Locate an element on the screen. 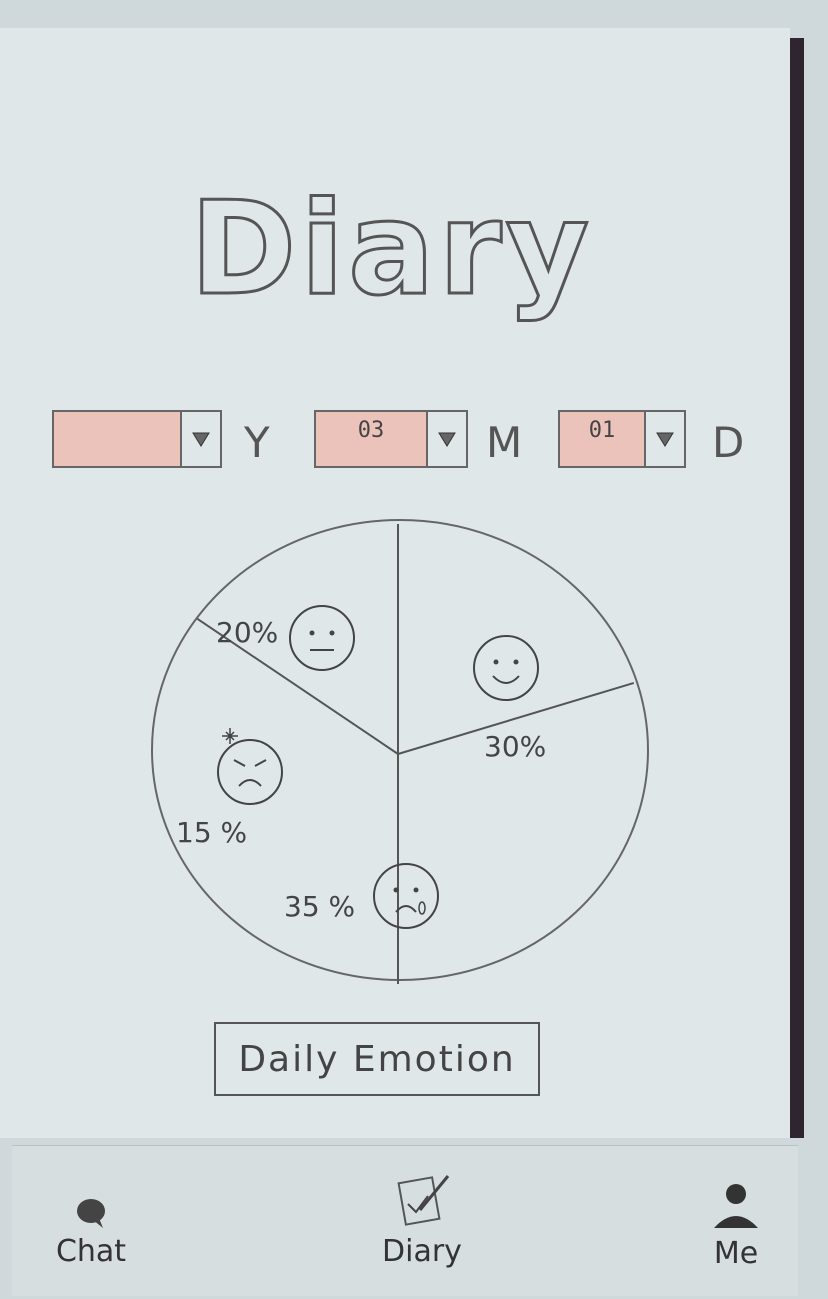  nav-label-chat: Chat is located at coordinates (91, 1251).